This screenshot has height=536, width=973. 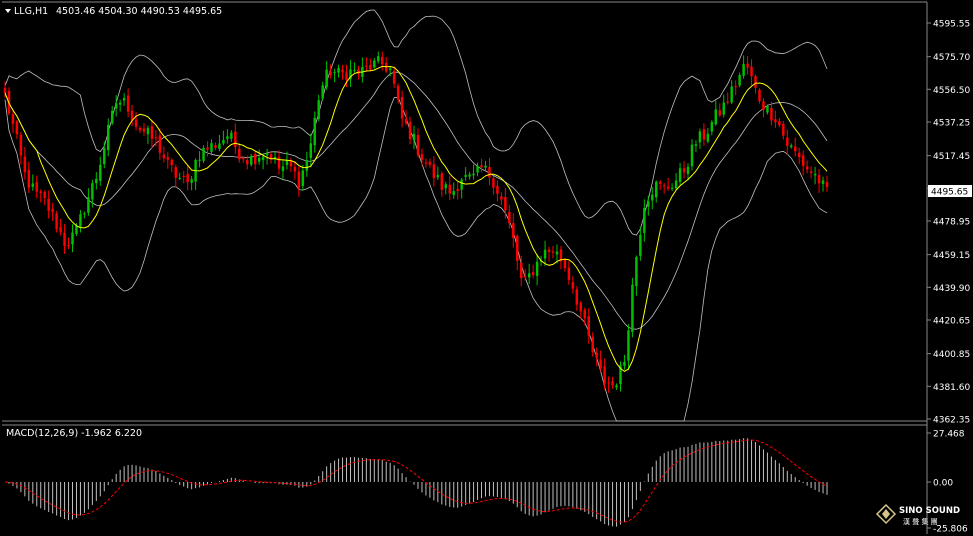 I want to click on price-tick-label: 4420.65, so click(x=951, y=322).